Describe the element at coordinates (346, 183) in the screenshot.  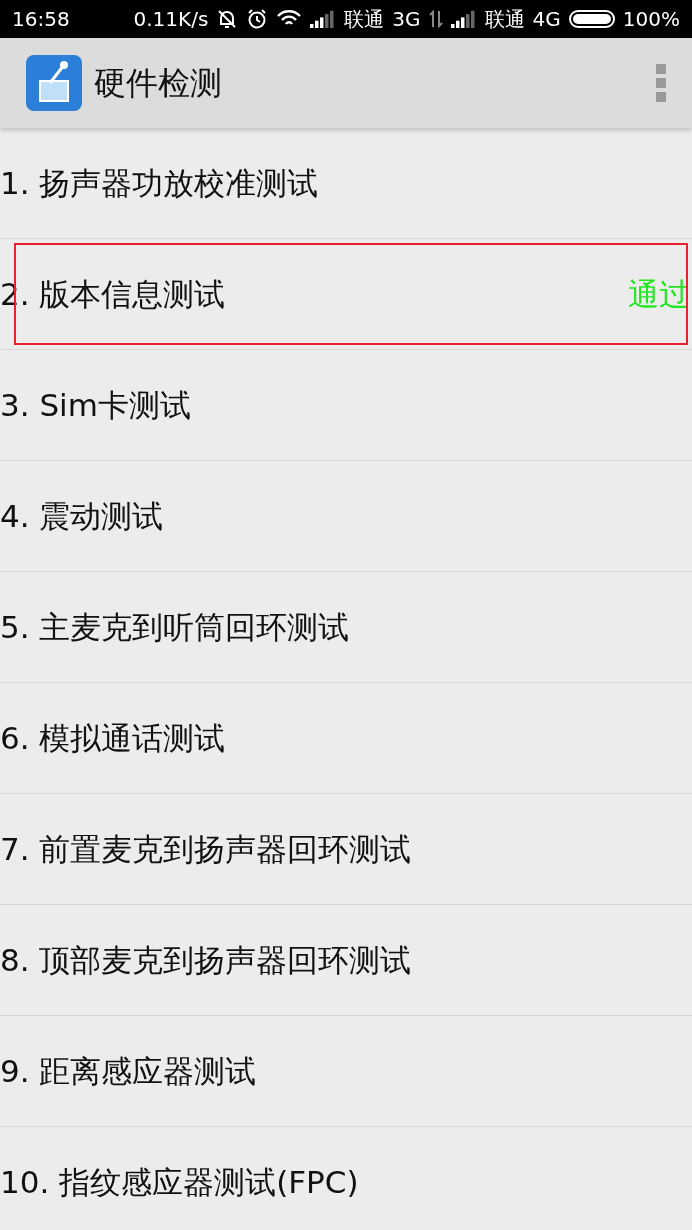
I see `test-item: 1. 扬声器功放校准测试` at that location.